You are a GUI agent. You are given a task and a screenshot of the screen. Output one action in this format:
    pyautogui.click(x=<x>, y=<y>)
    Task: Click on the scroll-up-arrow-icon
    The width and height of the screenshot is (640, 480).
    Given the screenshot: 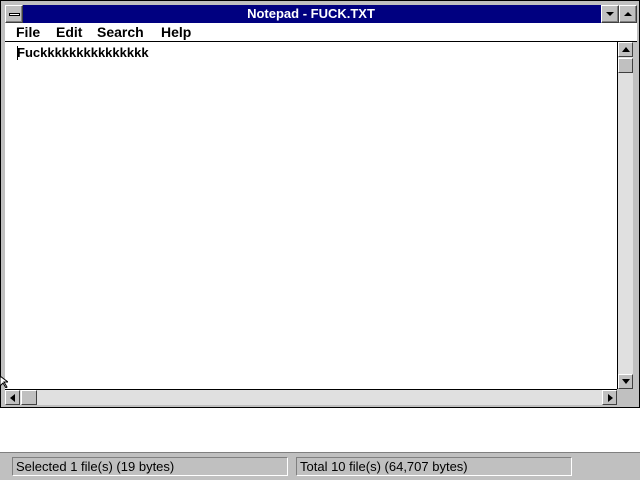 What is the action you would take?
    pyautogui.click(x=626, y=49)
    